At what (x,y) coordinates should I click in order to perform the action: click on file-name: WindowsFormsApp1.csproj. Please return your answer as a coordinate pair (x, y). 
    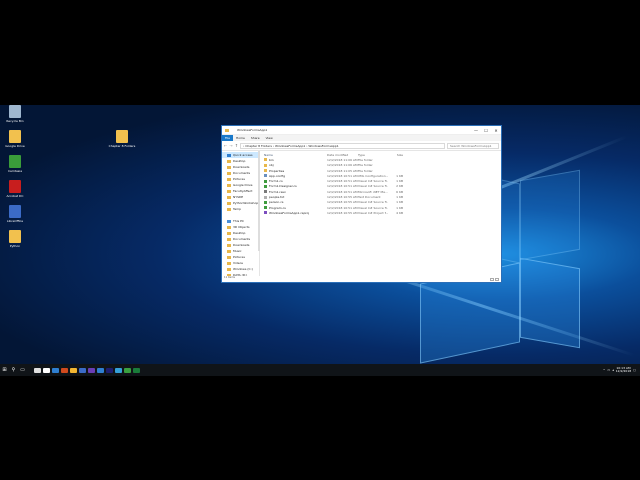
    Looking at the image, I should click on (295, 213).